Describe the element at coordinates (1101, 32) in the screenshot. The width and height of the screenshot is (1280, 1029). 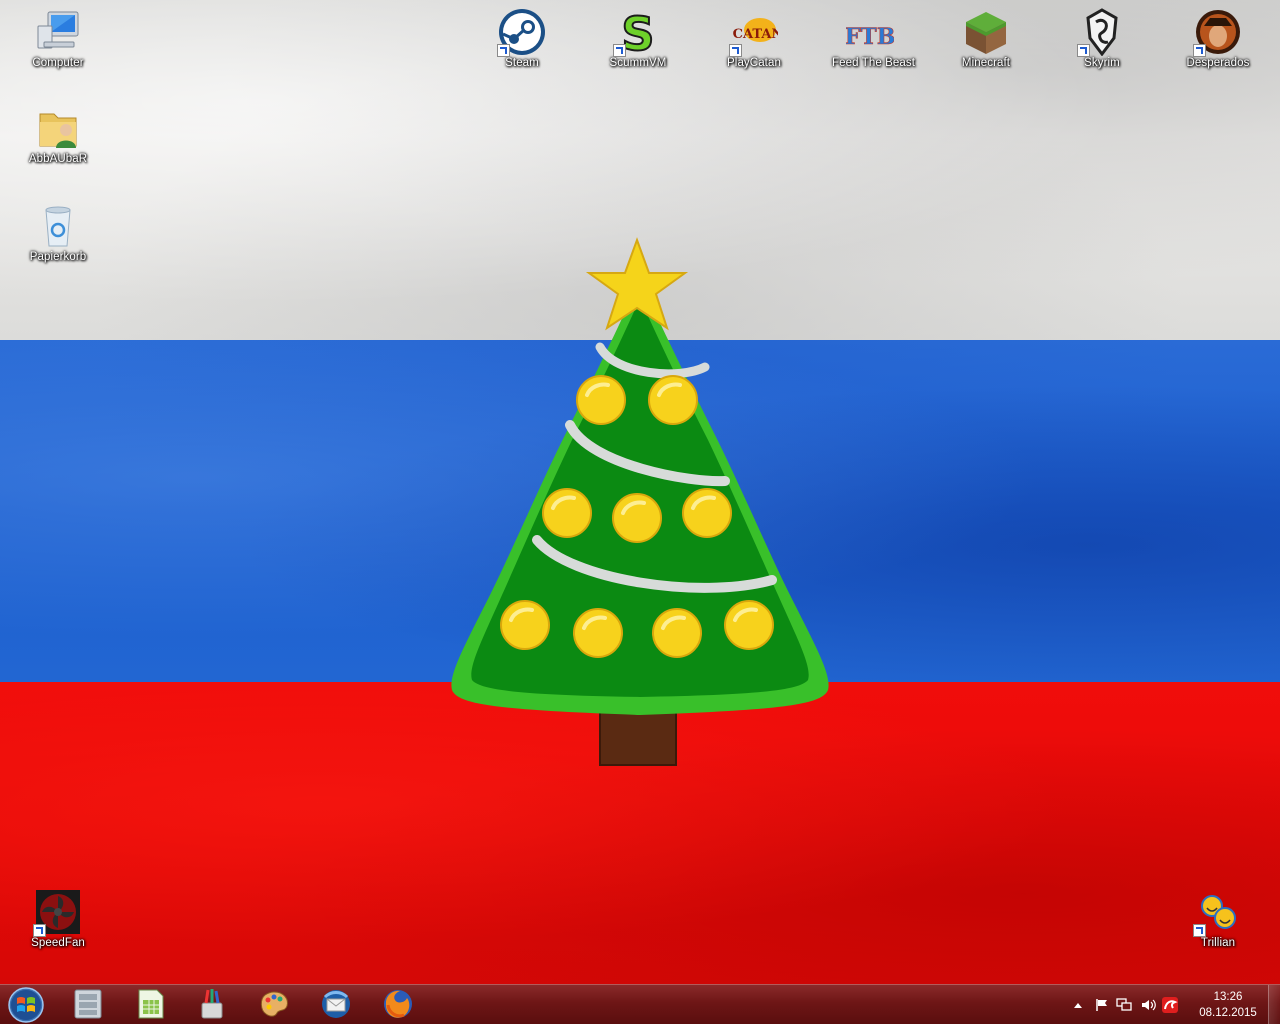
I see `skyrim-icon` at that location.